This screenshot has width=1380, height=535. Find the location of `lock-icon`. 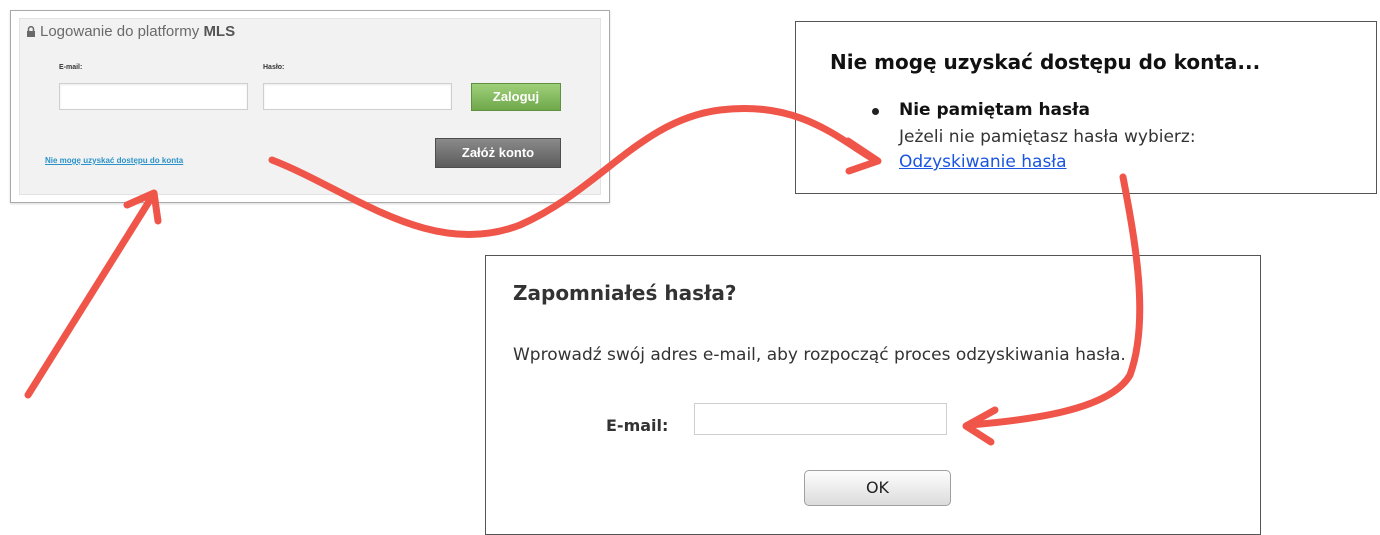

lock-icon is located at coordinates (31, 32).